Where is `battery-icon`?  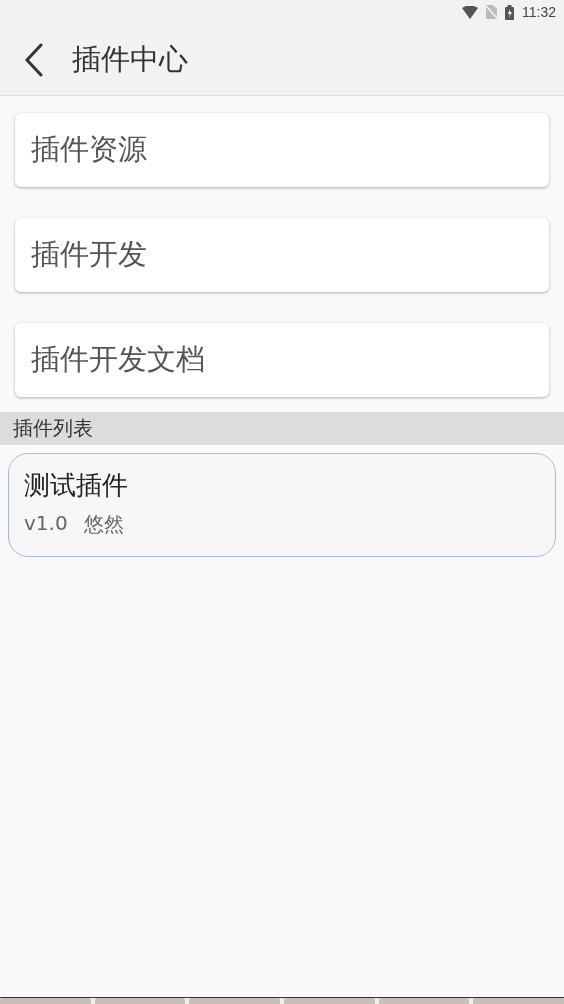 battery-icon is located at coordinates (509, 12).